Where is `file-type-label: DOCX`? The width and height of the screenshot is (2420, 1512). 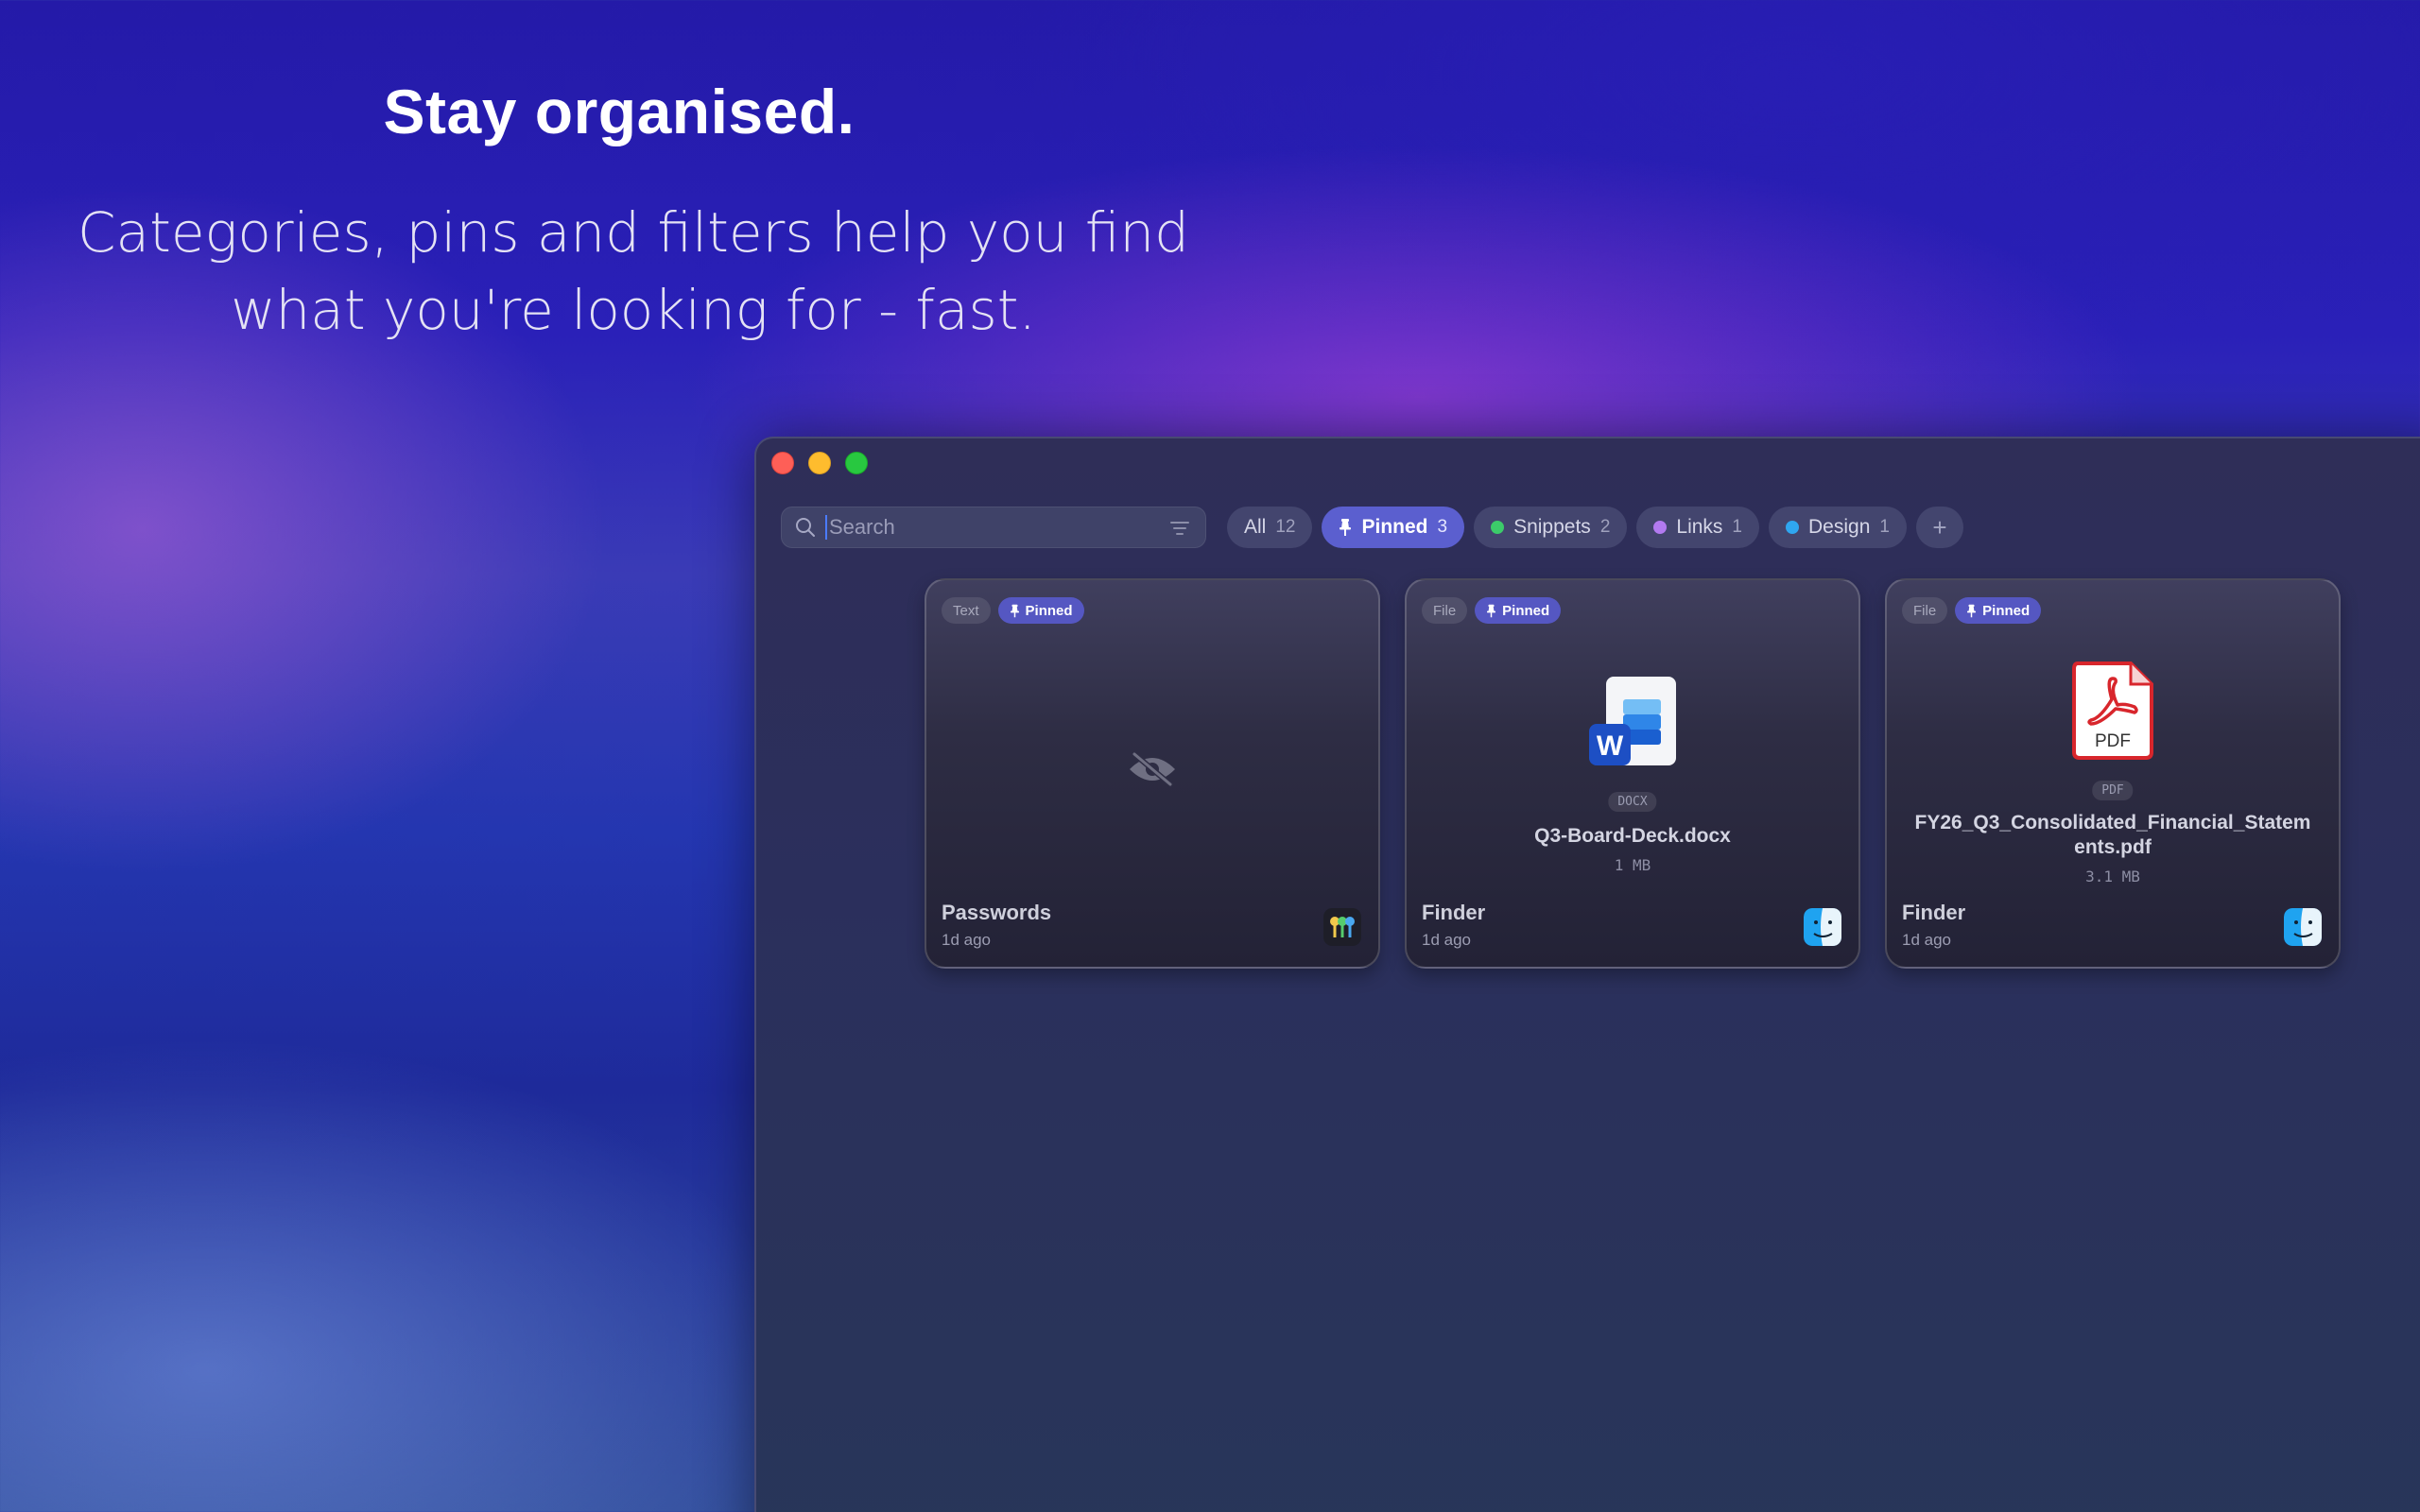 file-type-label: DOCX is located at coordinates (1632, 802).